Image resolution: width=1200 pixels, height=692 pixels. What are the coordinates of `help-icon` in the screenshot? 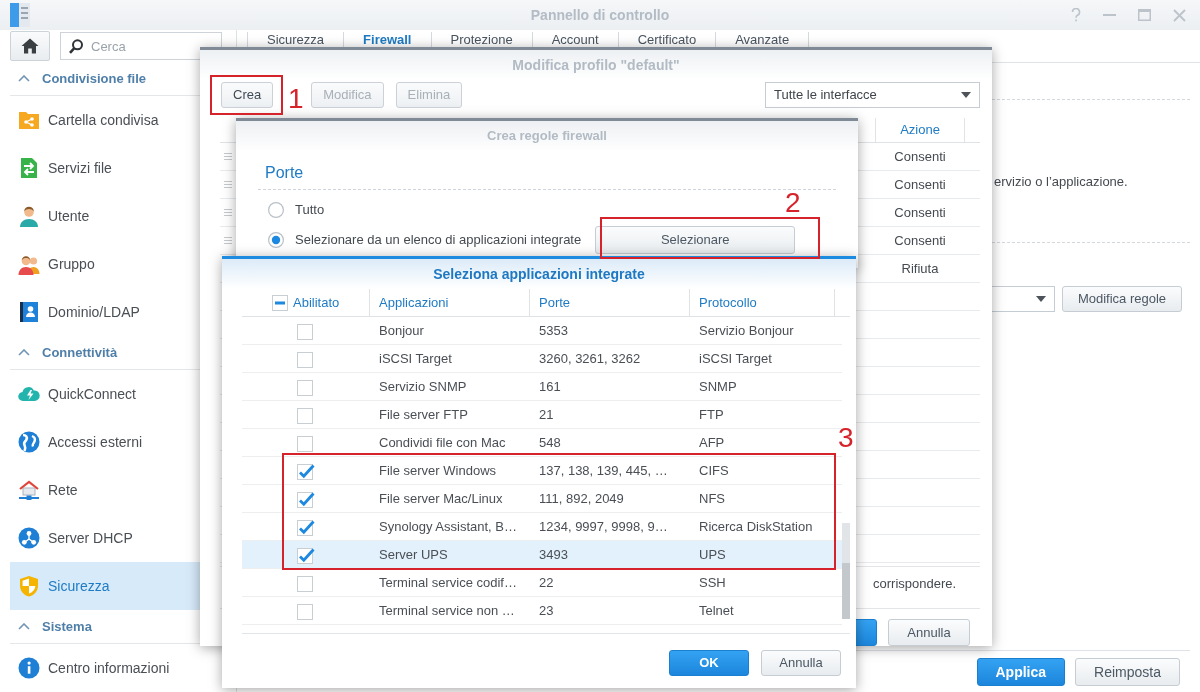 It's located at (1076, 15).